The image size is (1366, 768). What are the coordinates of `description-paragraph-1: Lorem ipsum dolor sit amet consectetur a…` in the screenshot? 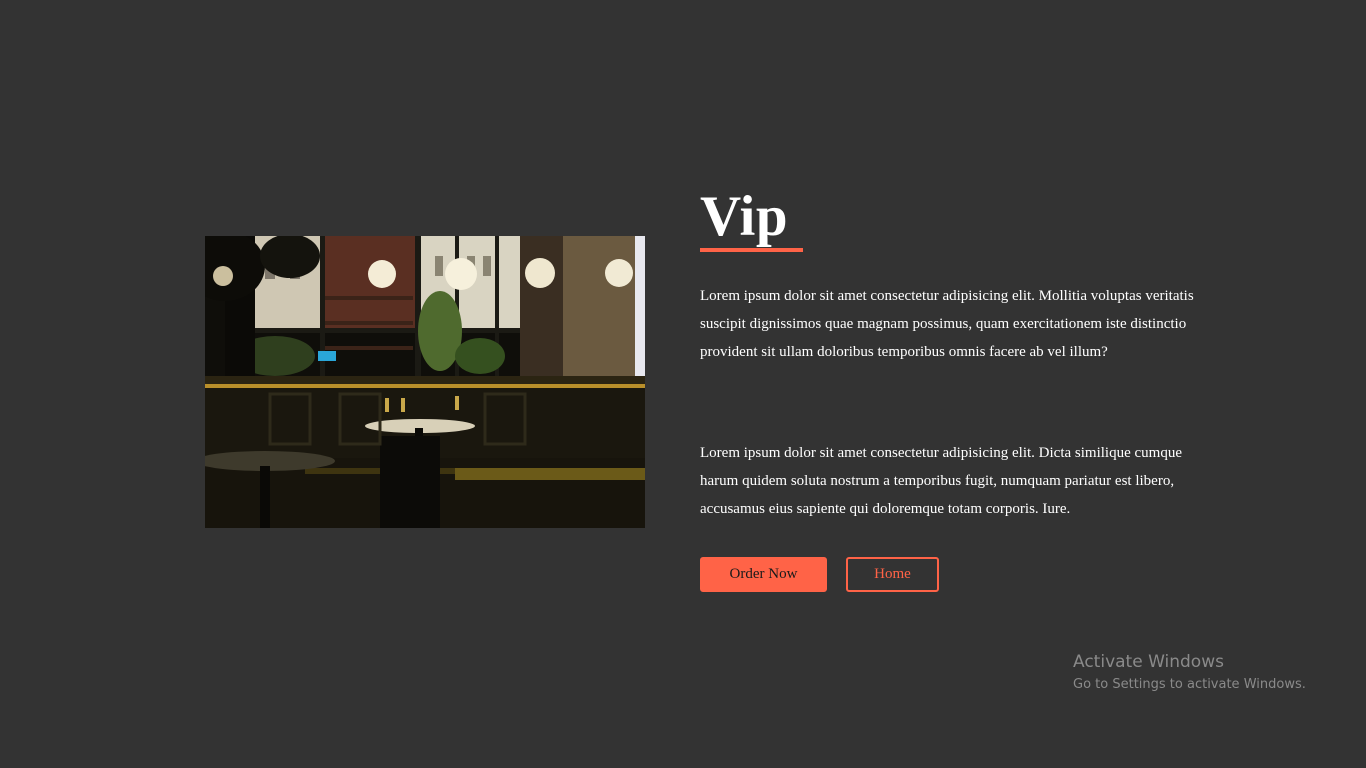 It's located at (947, 324).